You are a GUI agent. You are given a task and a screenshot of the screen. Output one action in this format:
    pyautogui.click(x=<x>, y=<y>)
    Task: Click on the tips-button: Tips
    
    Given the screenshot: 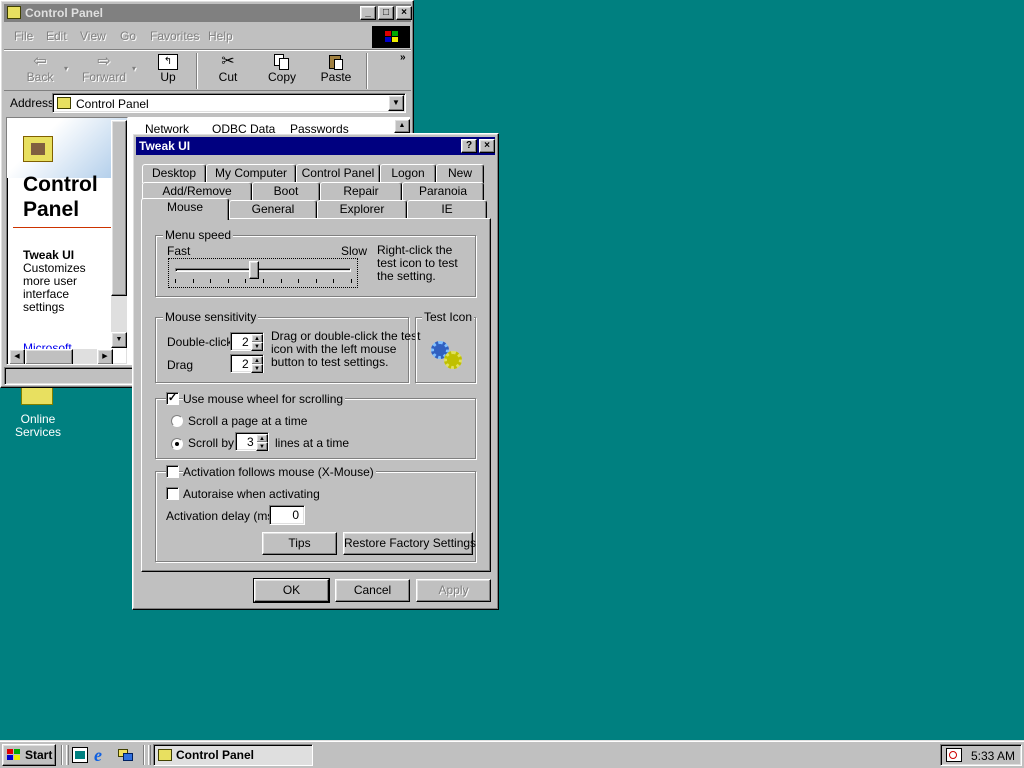 What is the action you would take?
    pyautogui.click(x=299, y=543)
    